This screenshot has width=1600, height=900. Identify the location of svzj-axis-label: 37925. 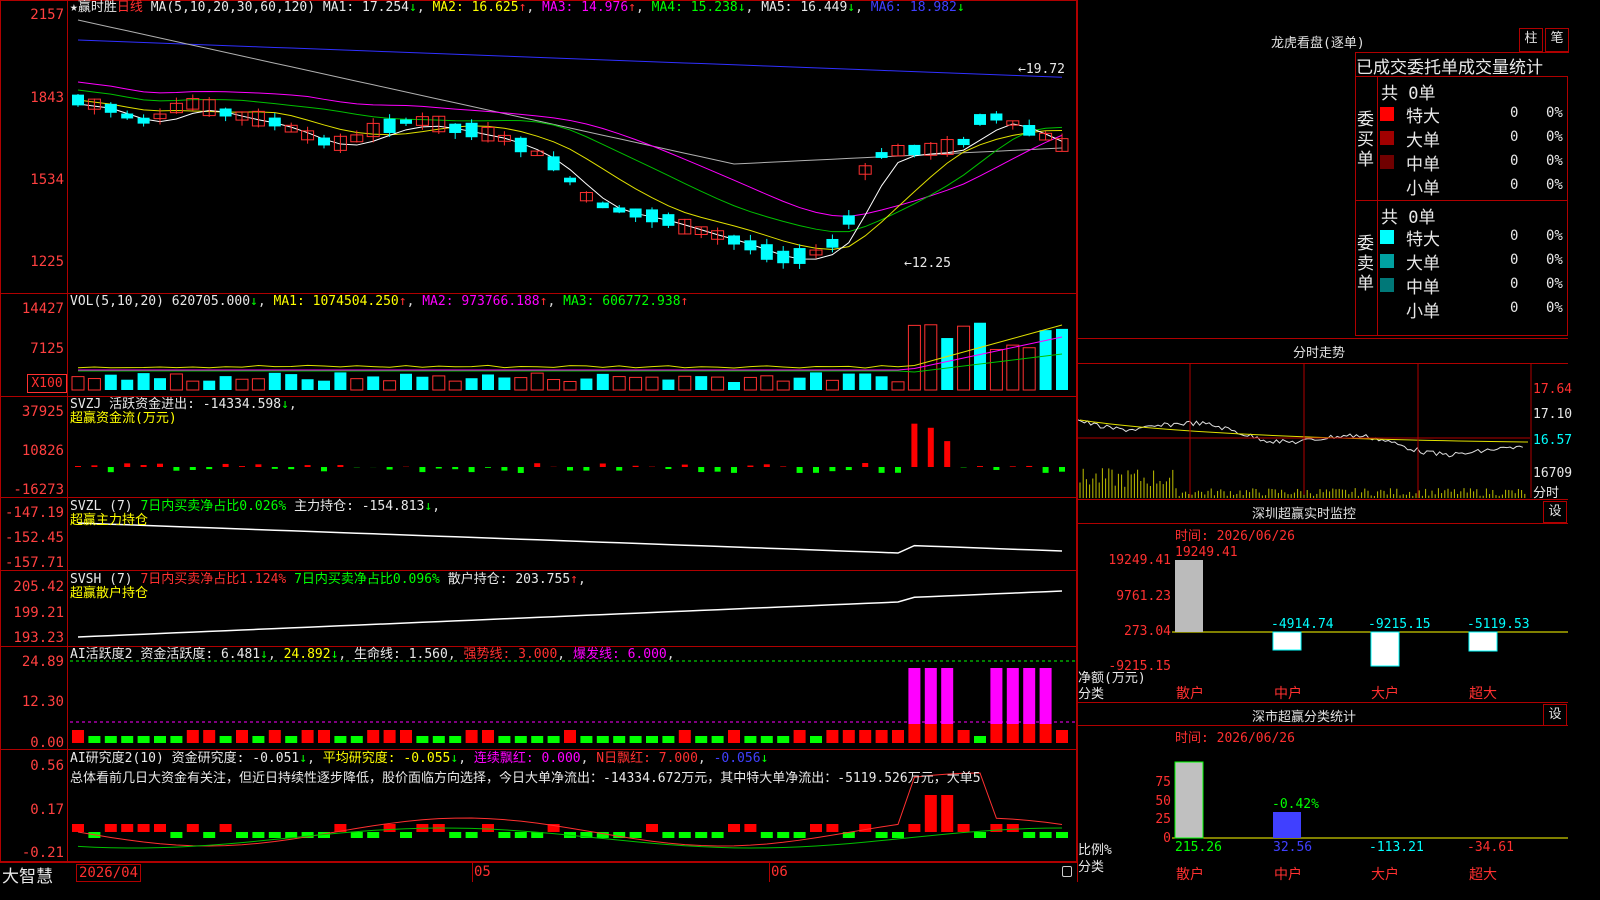
(42, 412).